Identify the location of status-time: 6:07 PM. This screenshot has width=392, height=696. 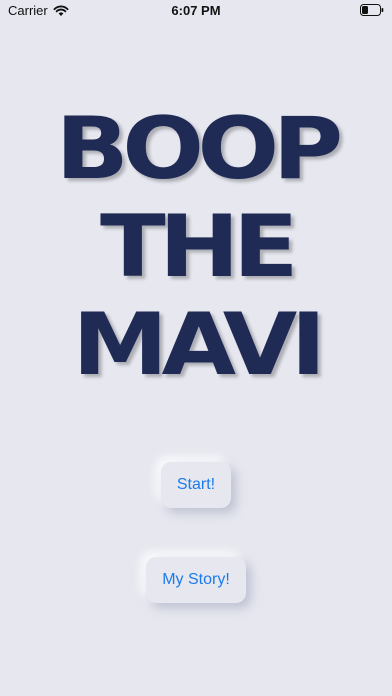
(196, 10).